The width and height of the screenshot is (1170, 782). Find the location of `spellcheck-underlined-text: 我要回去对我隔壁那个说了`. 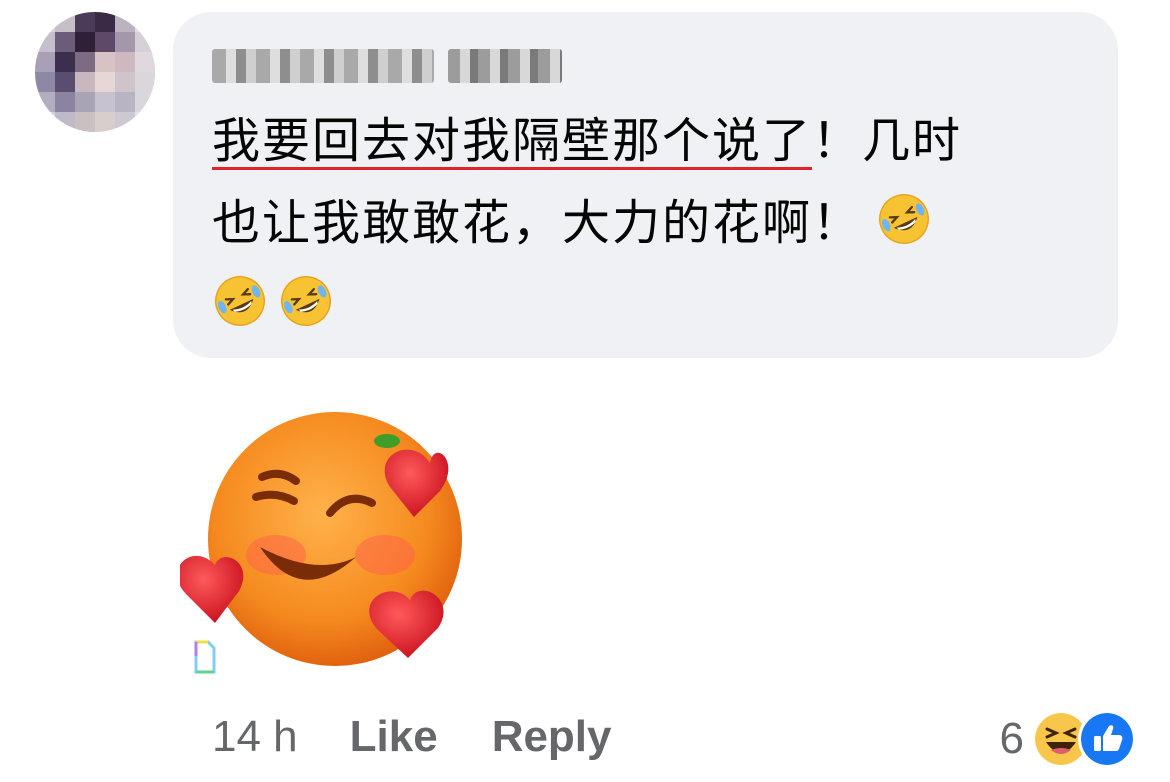

spellcheck-underlined-text: 我要回去对我隔壁那个说了 is located at coordinates (512, 141).